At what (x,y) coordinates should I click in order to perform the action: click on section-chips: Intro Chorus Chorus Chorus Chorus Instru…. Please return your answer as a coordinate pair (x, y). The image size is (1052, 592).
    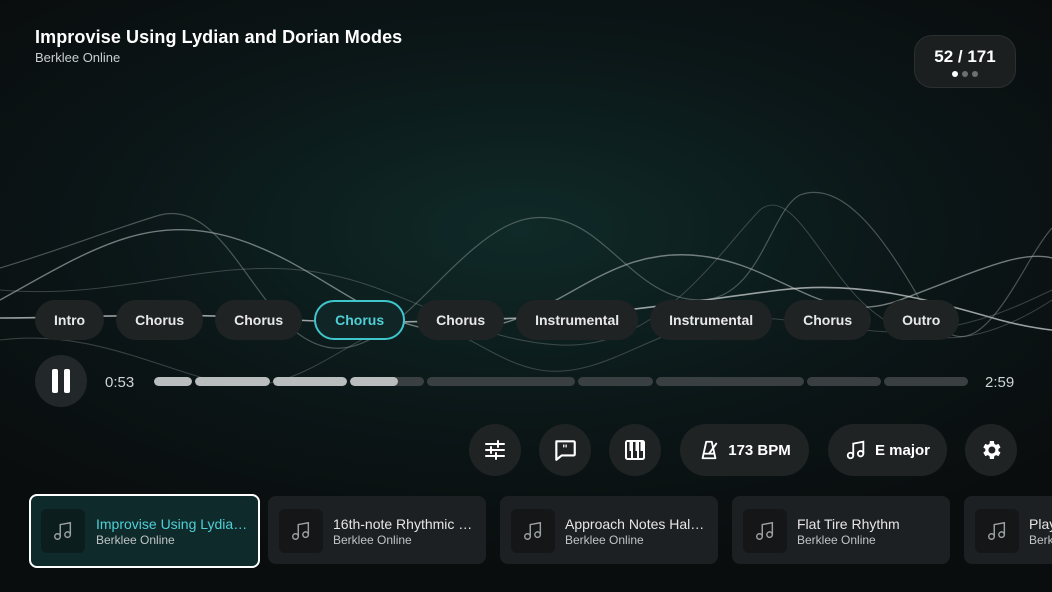
    Looking at the image, I should click on (497, 320).